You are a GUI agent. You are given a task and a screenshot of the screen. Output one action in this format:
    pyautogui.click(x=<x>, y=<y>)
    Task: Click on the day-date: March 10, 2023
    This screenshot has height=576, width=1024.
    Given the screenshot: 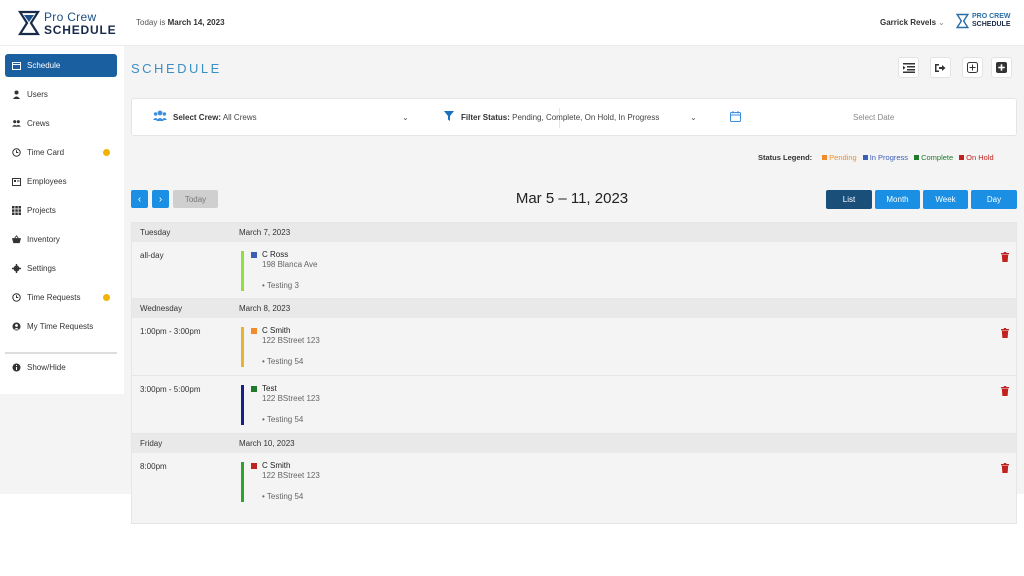 What is the action you would take?
    pyautogui.click(x=267, y=443)
    